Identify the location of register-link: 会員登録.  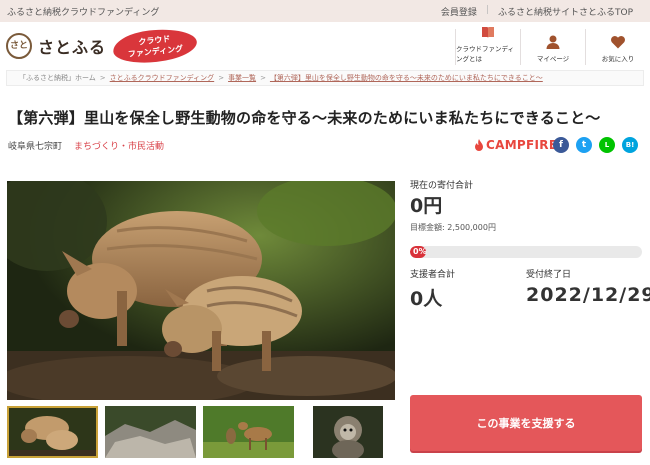
(459, 11).